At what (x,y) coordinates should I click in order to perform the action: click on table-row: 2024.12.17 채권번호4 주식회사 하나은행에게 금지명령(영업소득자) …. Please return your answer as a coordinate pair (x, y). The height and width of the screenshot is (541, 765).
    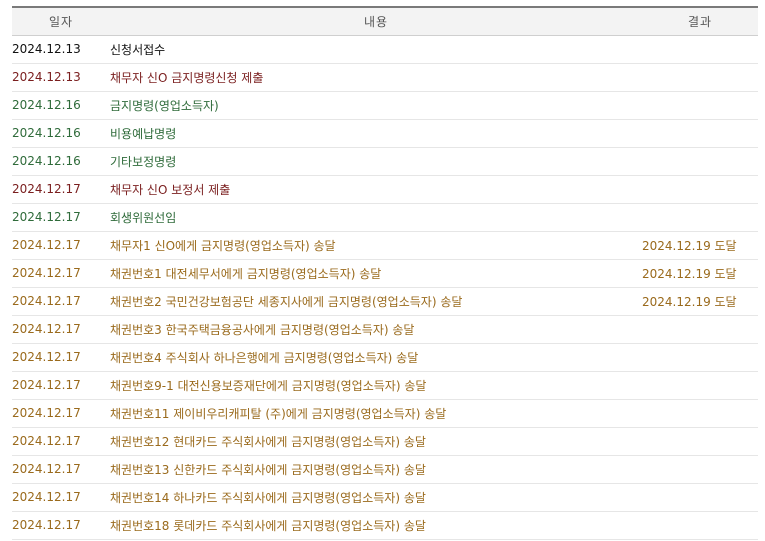
    Looking at the image, I should click on (385, 357).